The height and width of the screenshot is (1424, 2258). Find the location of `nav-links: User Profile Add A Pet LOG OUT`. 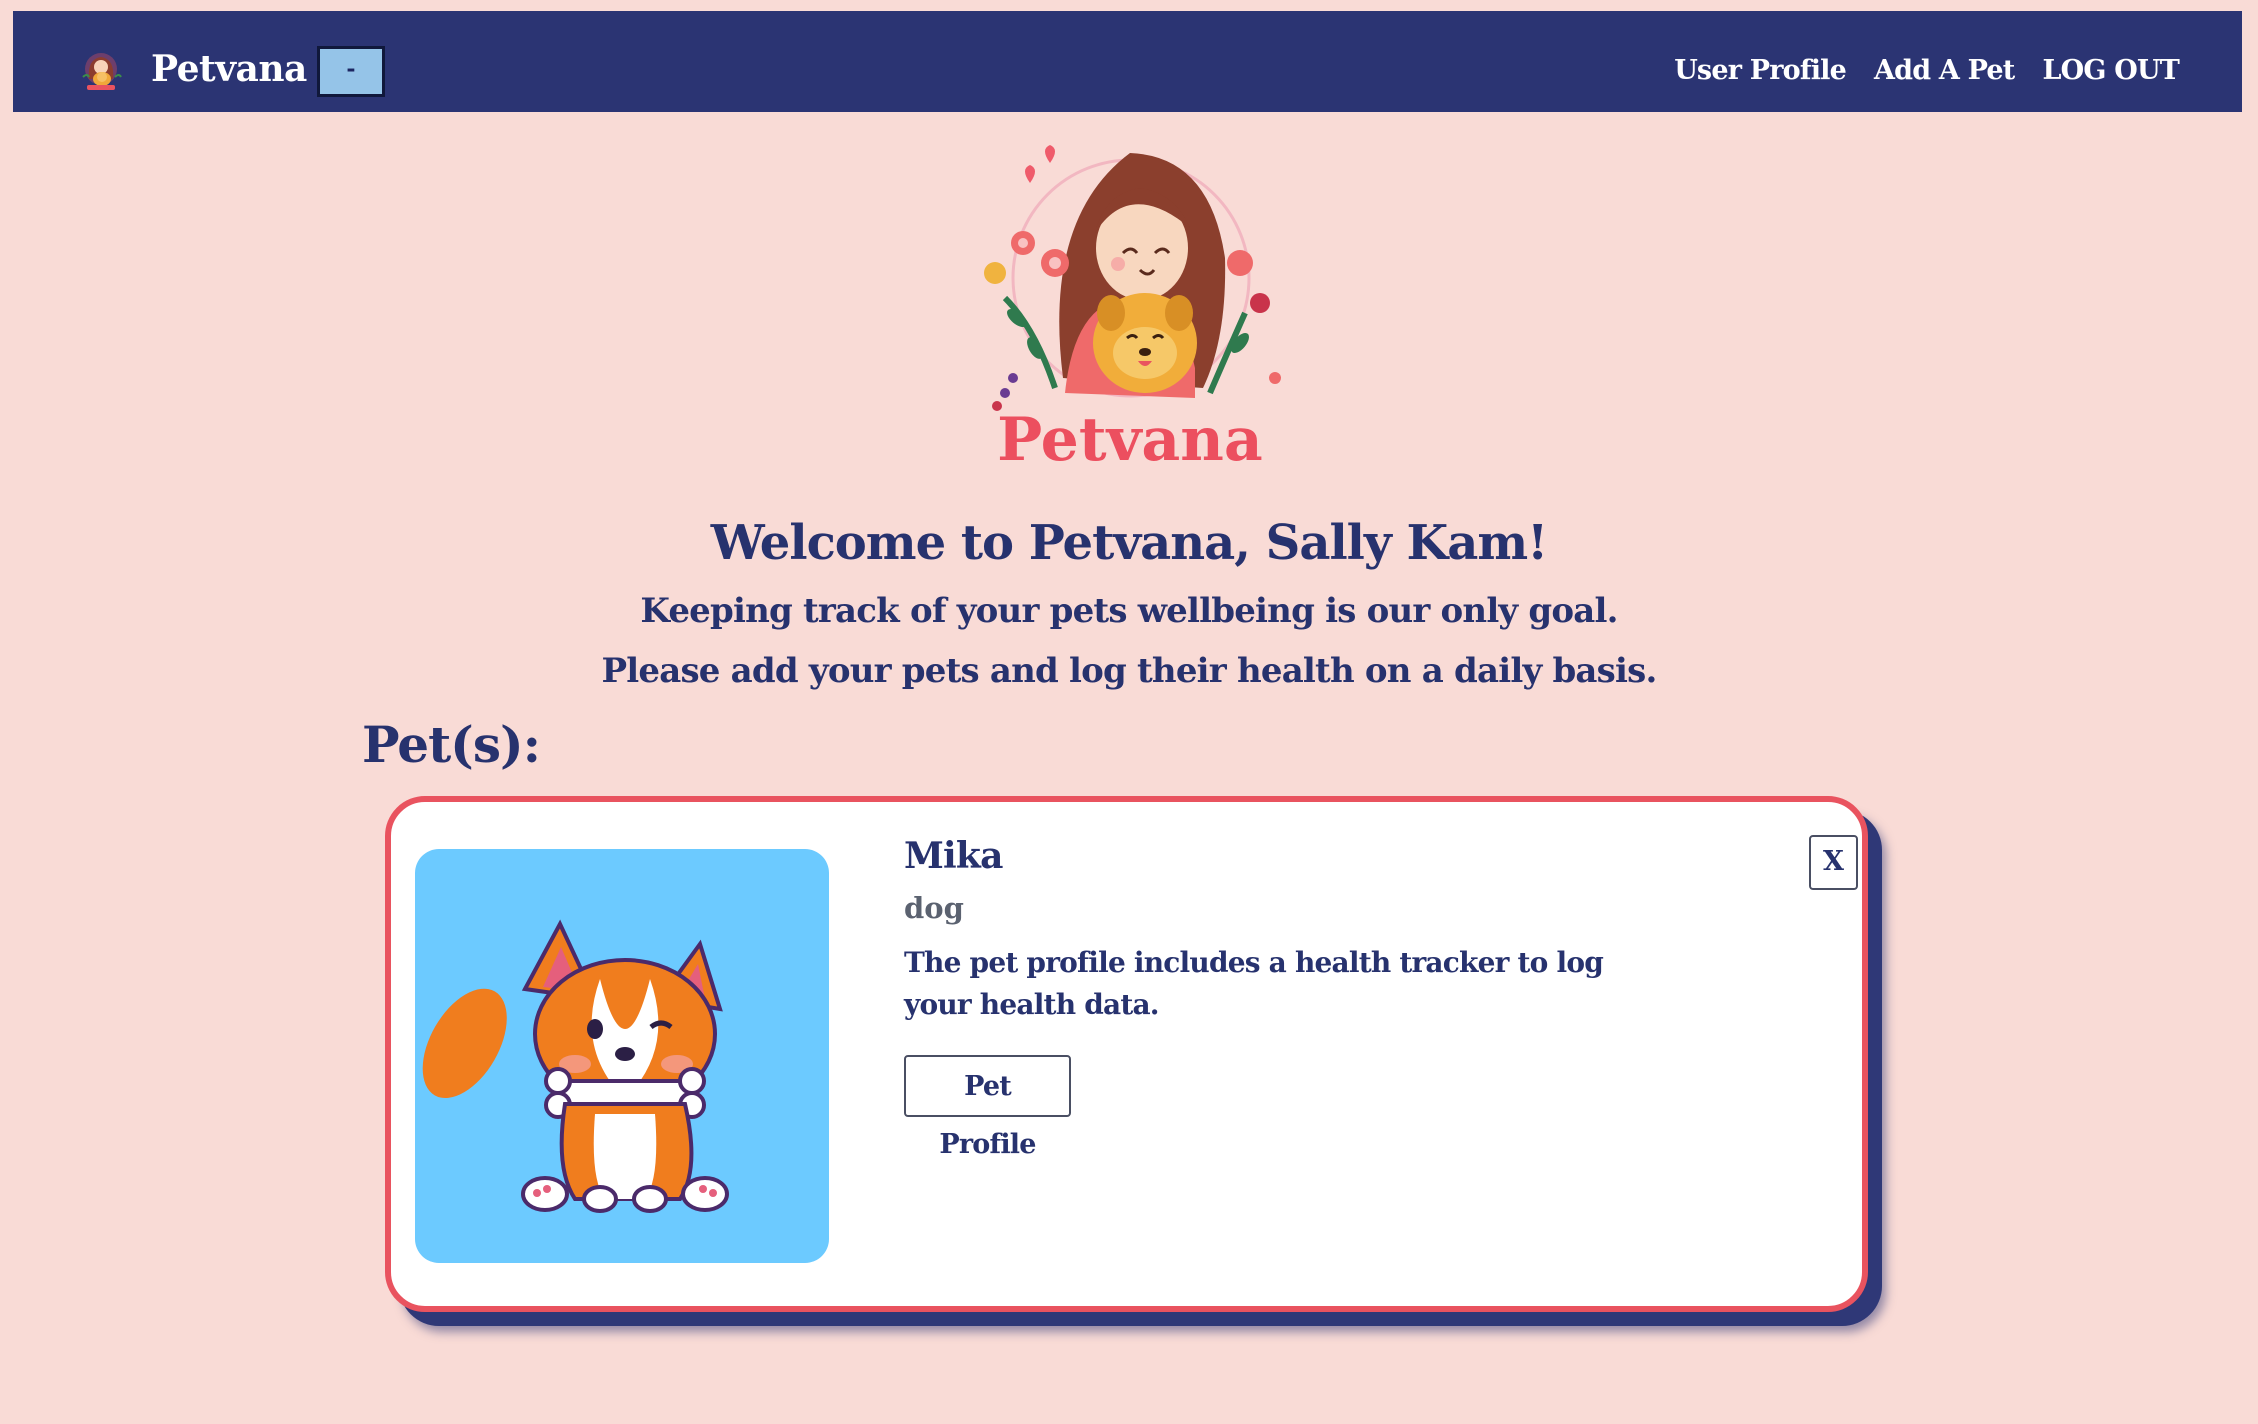

nav-links: User Profile Add A Pet LOG OUT is located at coordinates (1927, 70).